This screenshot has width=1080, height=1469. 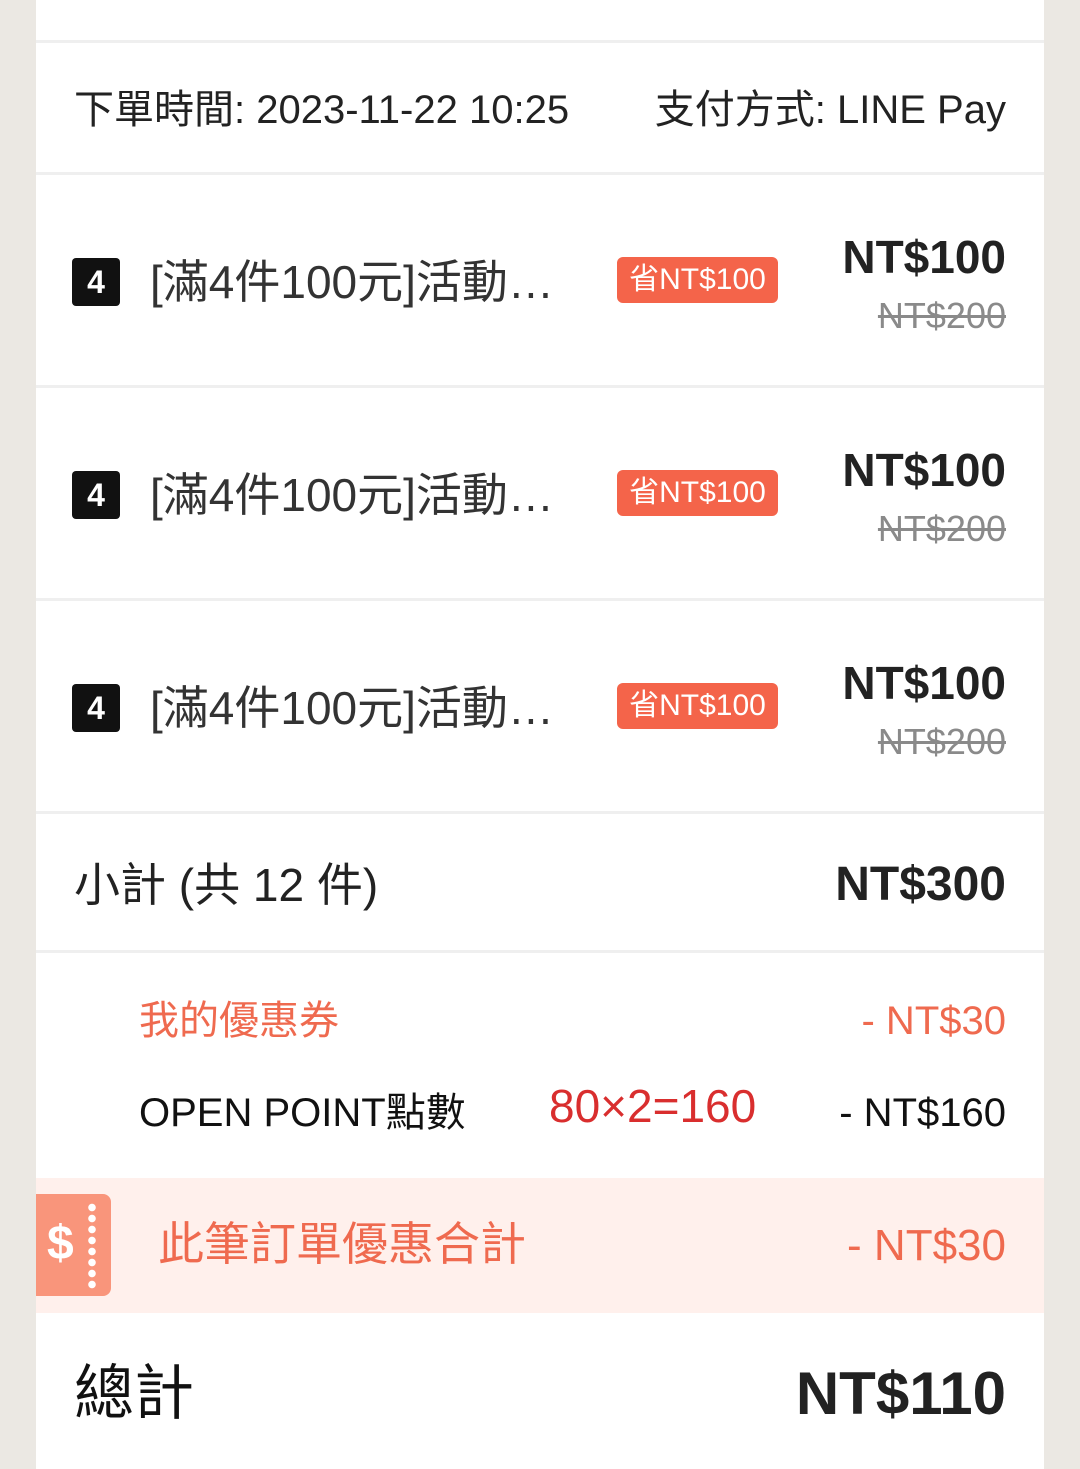 What do you see at coordinates (900, 1393) in the screenshot?
I see `total-value: NT$110` at bounding box center [900, 1393].